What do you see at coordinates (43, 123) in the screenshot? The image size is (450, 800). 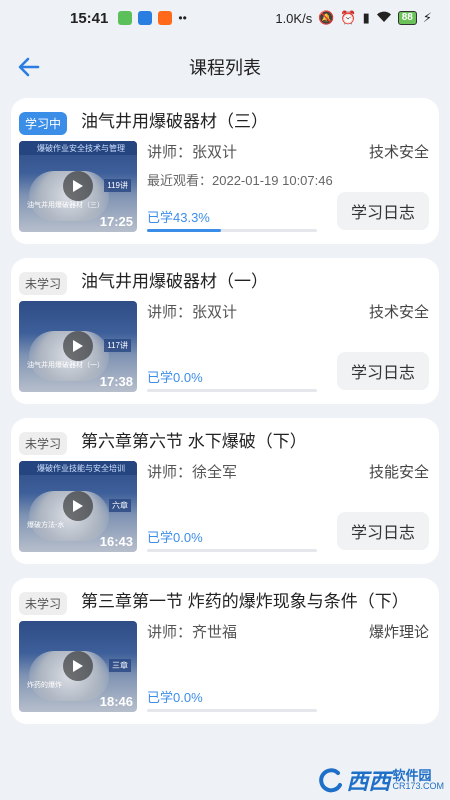 I see `status-badge: 学习中` at bounding box center [43, 123].